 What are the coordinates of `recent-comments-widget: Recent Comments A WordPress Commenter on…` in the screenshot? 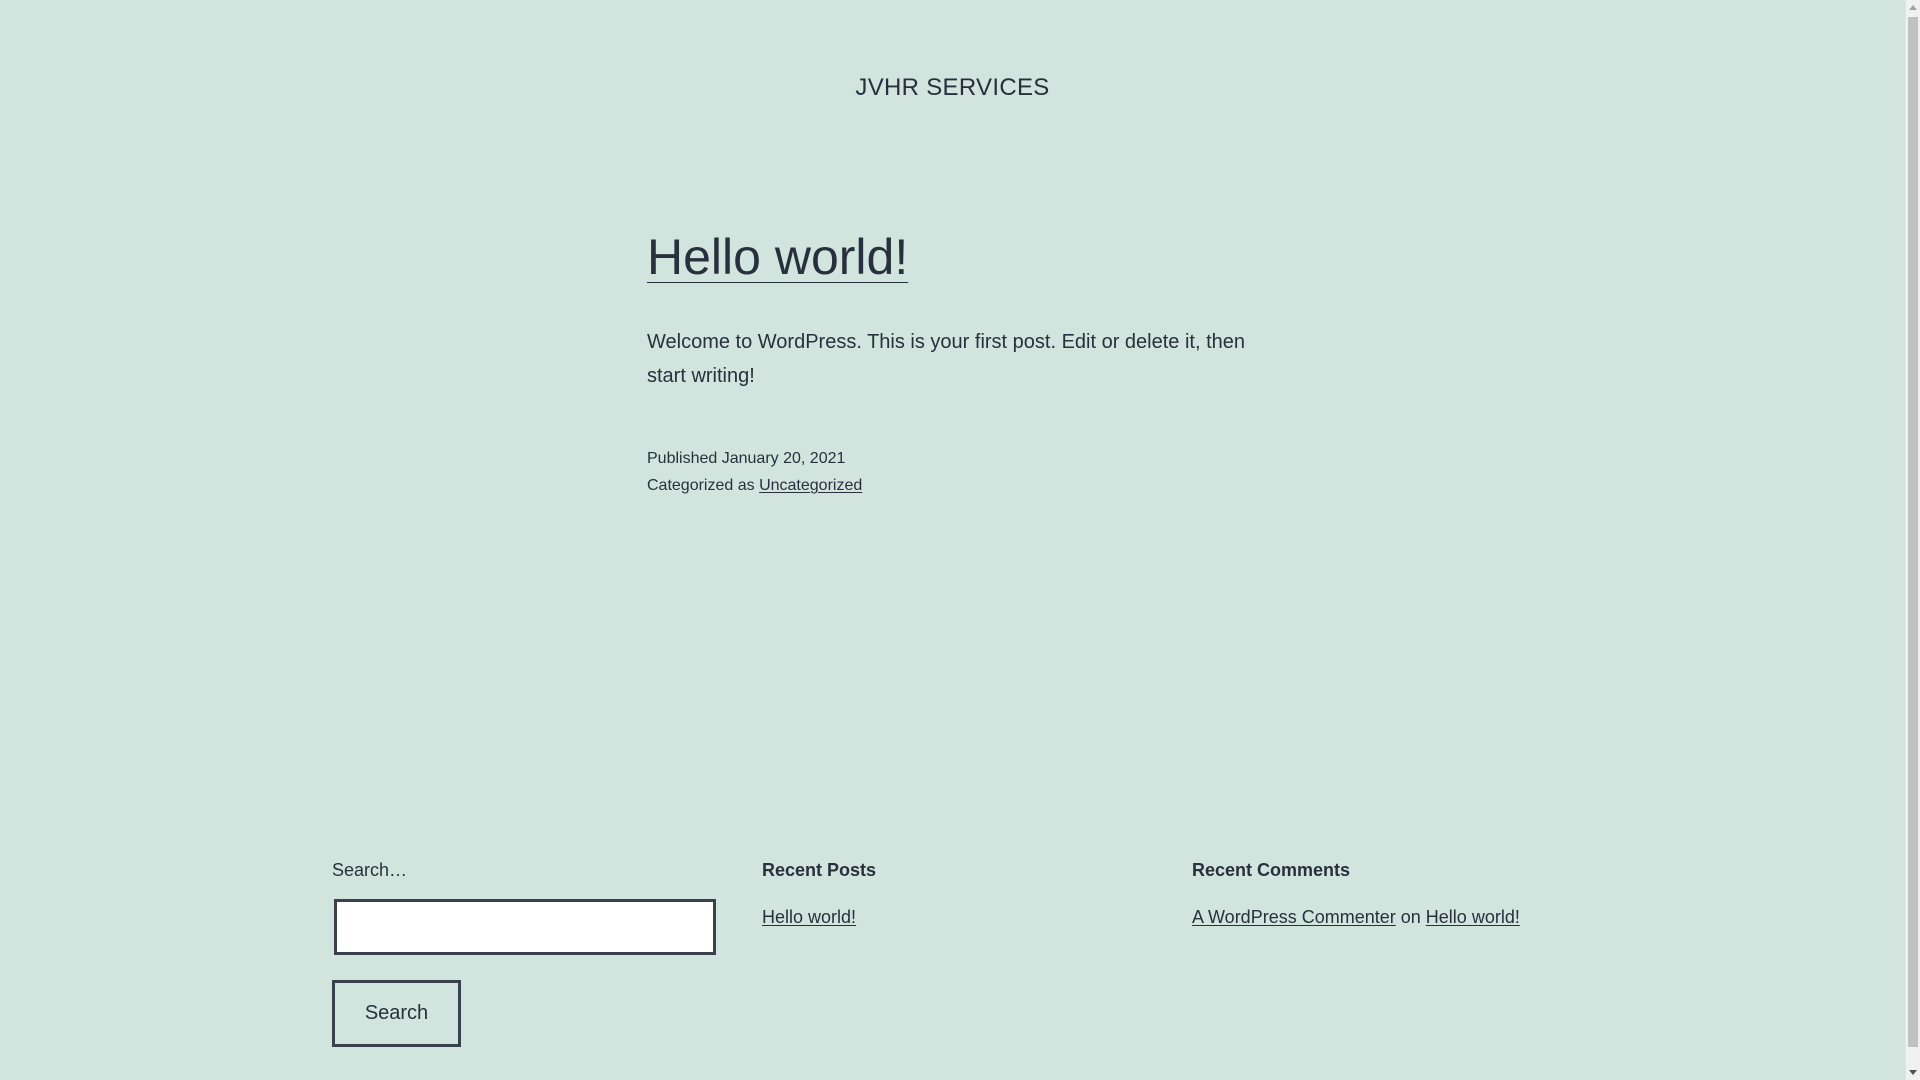 It's located at (1356, 894).